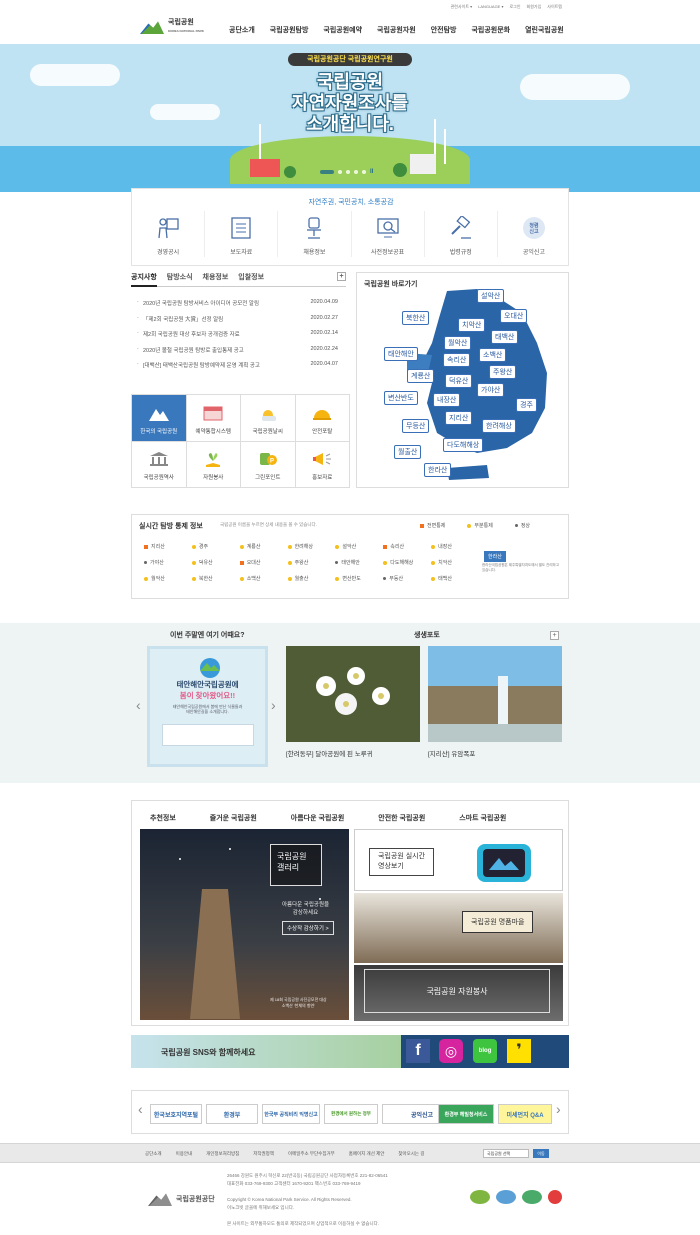  Describe the element at coordinates (505, 337) in the screenshot. I see `park-link: 태백산` at that location.